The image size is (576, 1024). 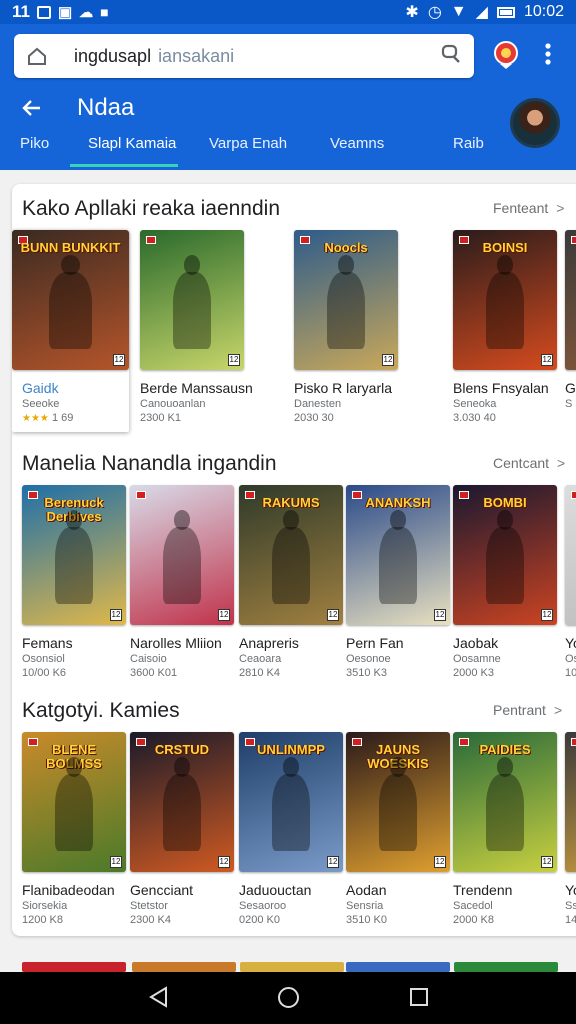 I want to click on app-card: 12 Berde Manssausn Canouoanlan 2300 K1, so click(x=196, y=327).